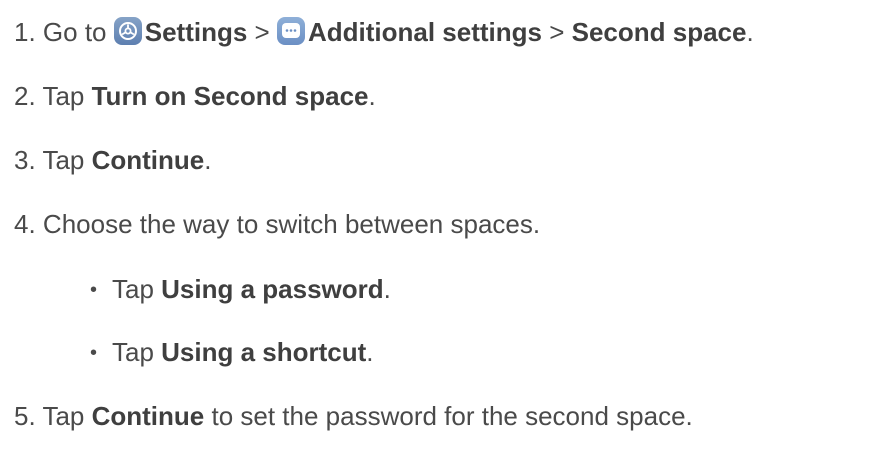  Describe the element at coordinates (25, 32) in the screenshot. I see `step-number: 1.` at that location.